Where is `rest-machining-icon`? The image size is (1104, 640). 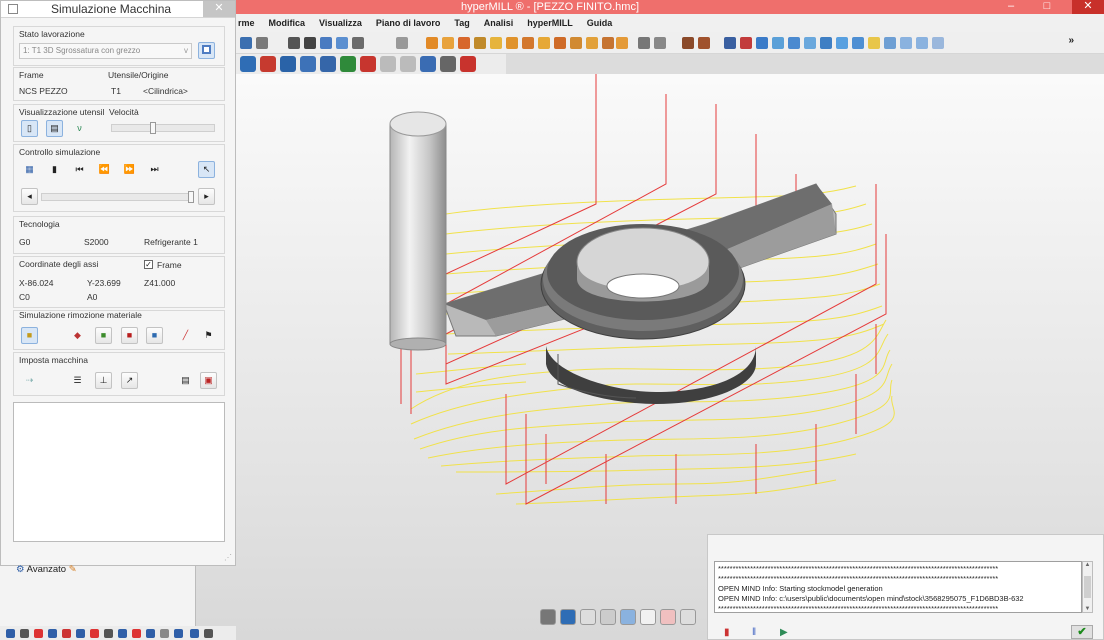 rest-machining-icon is located at coordinates (528, 43).